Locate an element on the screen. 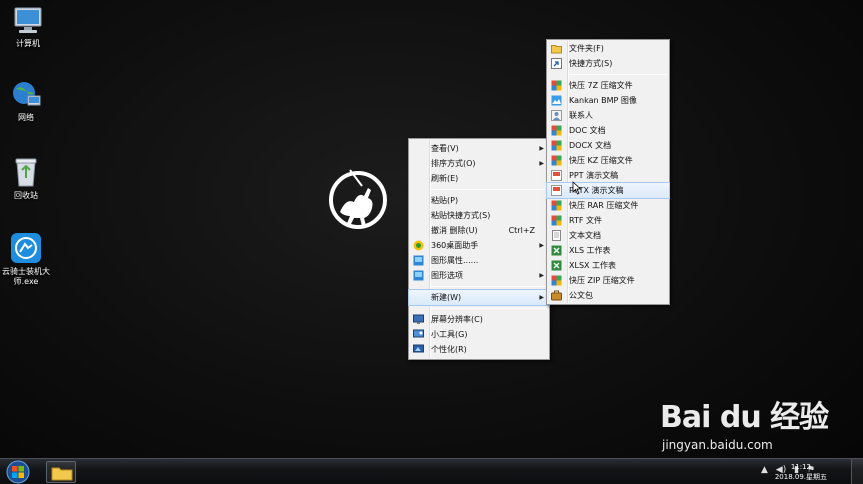 The width and height of the screenshot is (863, 484). menu-item-graphics-options: 图形选项 ▶ is located at coordinates (479, 275).